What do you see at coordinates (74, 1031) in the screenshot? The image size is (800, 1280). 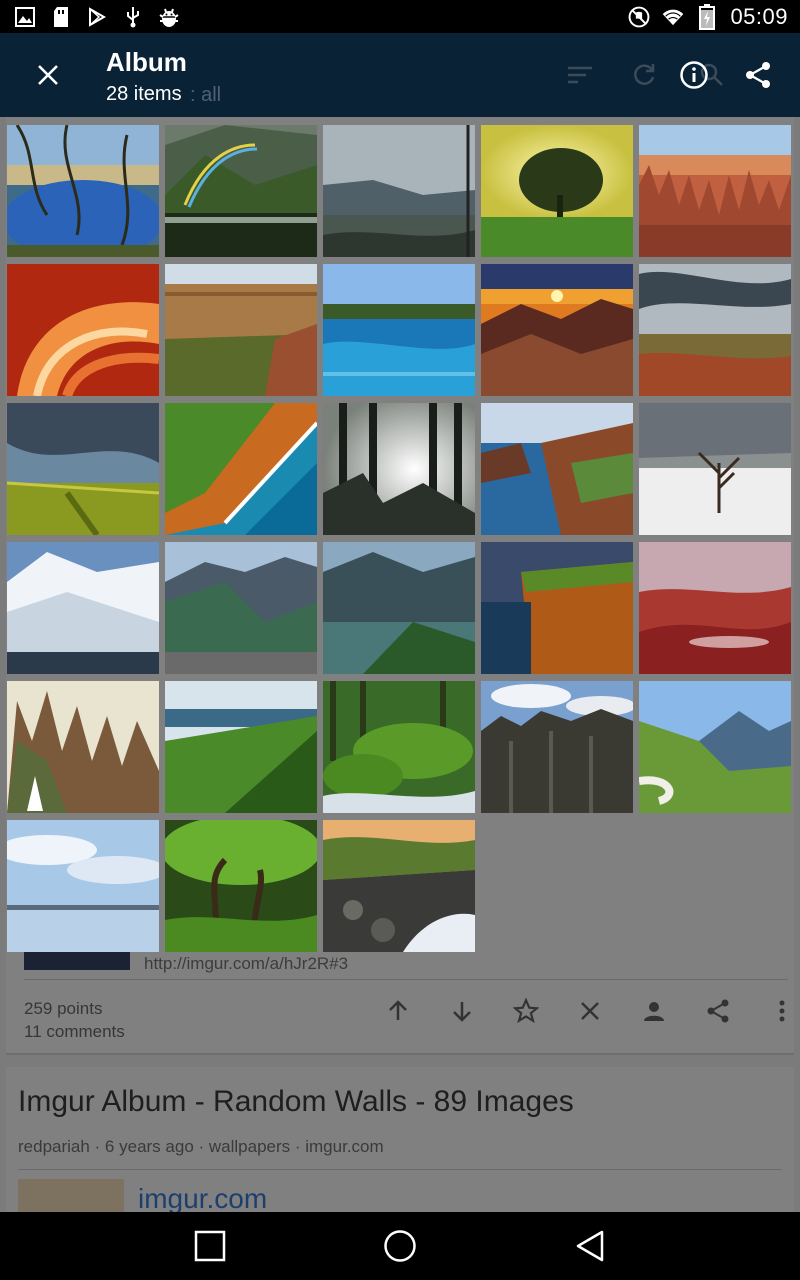 I see `comments-label: 11 comments` at bounding box center [74, 1031].